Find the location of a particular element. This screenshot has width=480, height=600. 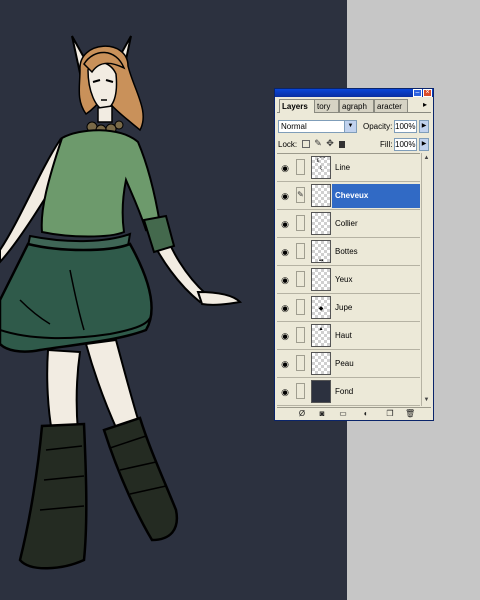

layer-row-cheveux: ◉ ✎ Cheveux is located at coordinates (348, 196).